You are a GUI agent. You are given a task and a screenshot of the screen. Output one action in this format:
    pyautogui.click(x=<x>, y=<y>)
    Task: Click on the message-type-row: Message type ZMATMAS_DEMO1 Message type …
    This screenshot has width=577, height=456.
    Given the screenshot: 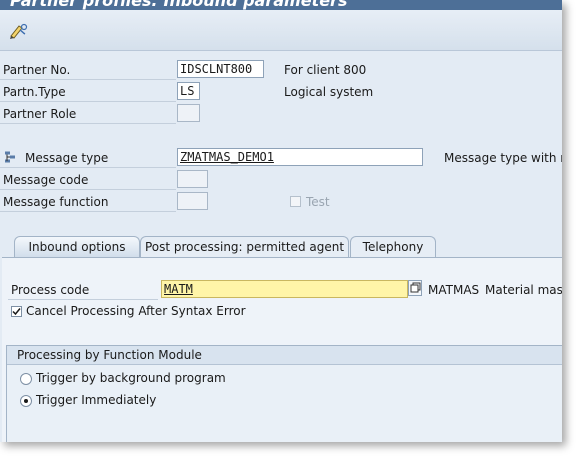 What is the action you would take?
    pyautogui.click(x=281, y=158)
    